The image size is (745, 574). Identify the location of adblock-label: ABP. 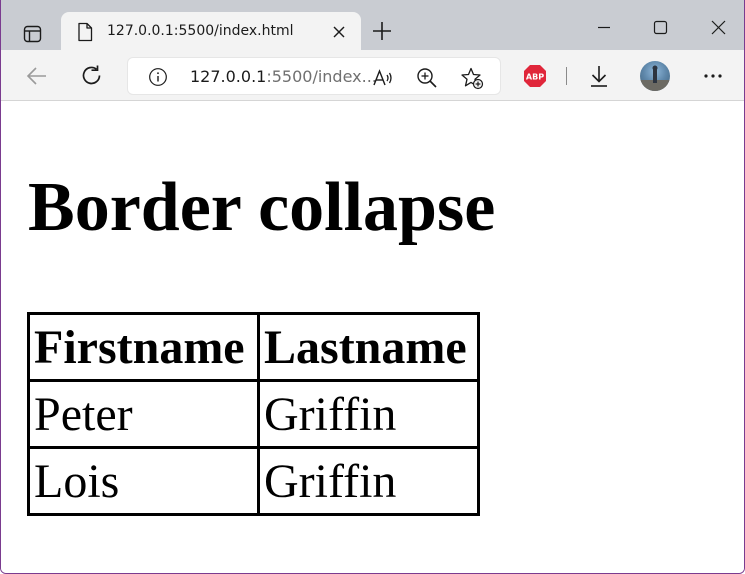
(535, 77).